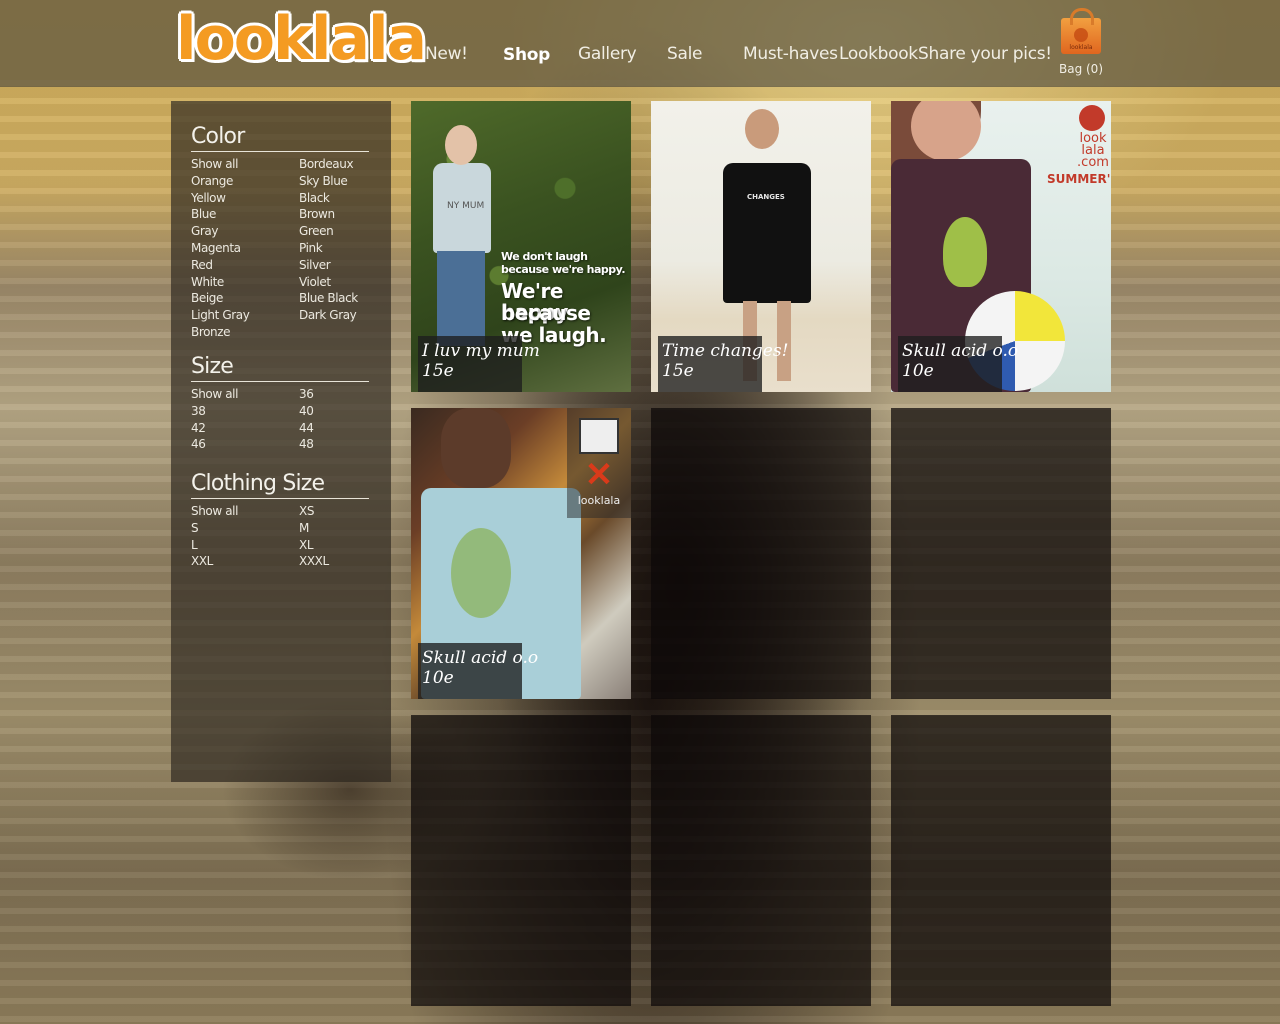 This screenshot has width=1280, height=1024. I want to click on shirt-print: CHANGES, so click(766, 197).